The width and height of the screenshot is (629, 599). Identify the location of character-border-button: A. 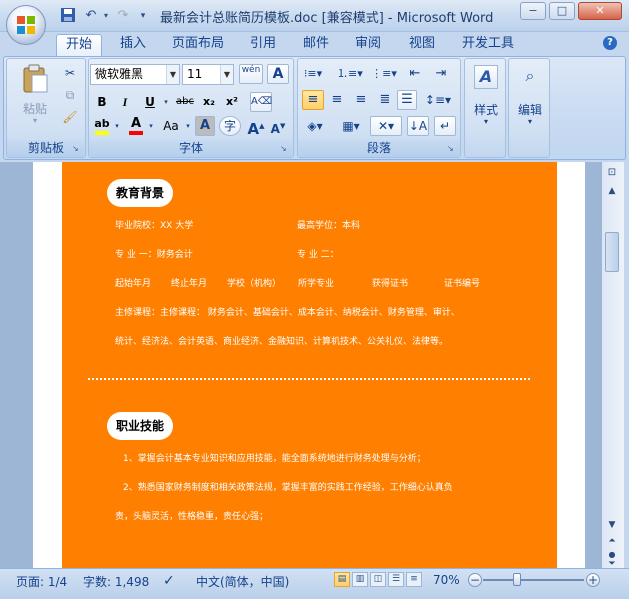
(278, 74).